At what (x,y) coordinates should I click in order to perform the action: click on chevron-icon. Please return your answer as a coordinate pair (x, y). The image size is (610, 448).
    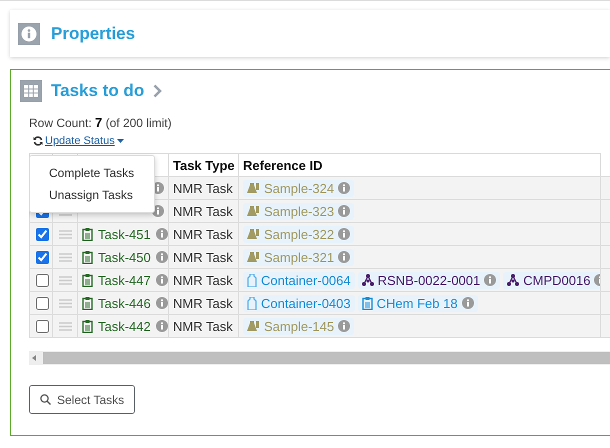
    Looking at the image, I should click on (157, 91).